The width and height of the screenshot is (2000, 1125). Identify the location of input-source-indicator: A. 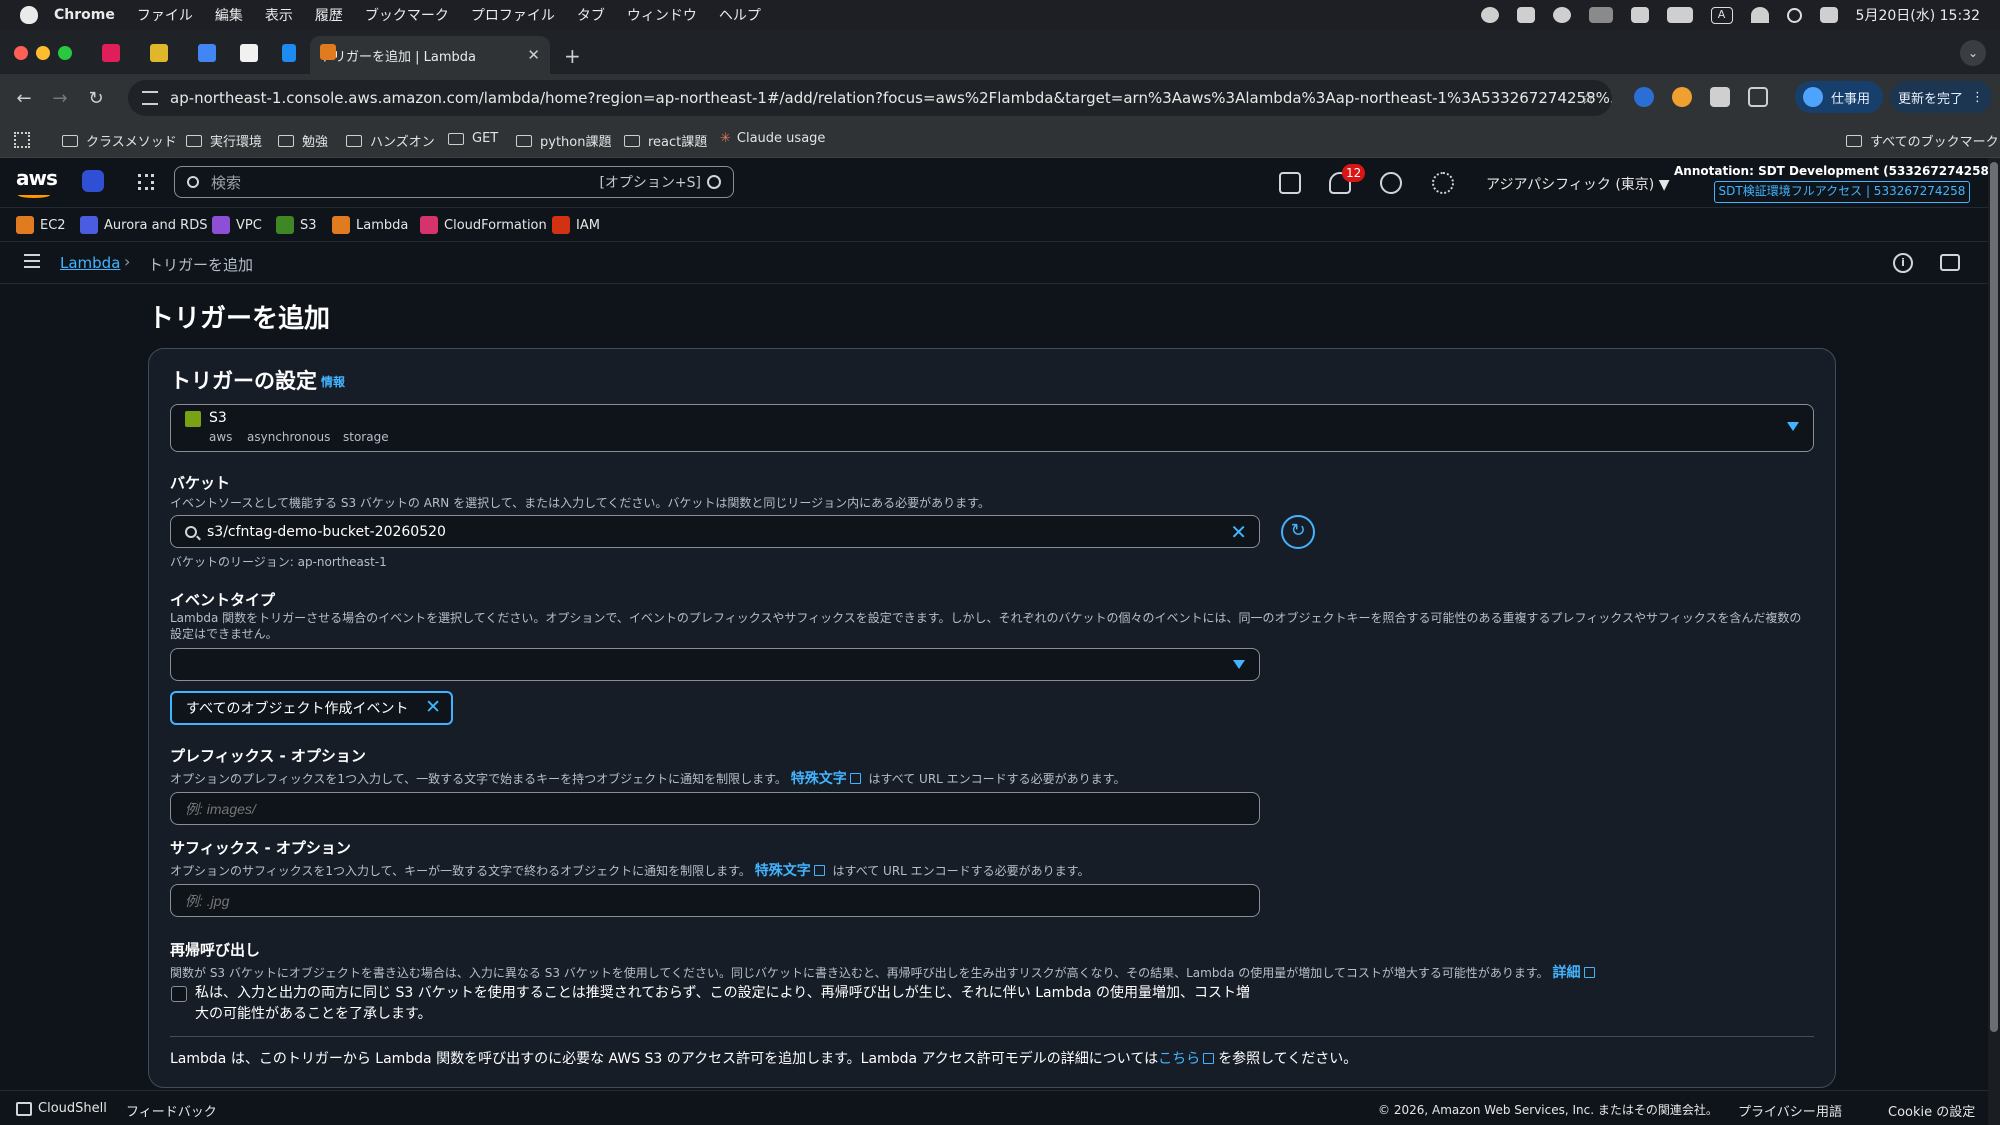
(1721, 15).